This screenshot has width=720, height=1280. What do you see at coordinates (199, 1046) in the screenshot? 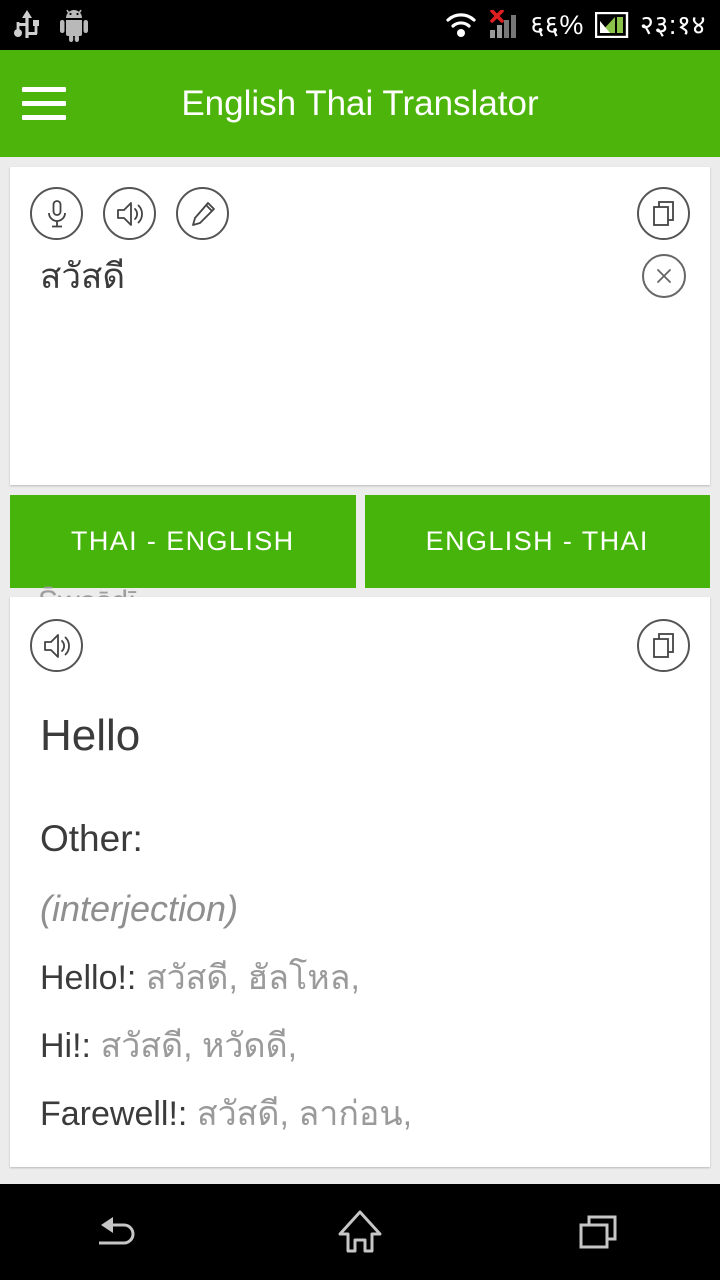
I see `entry-values: สวัสดี, หวัดดี,` at bounding box center [199, 1046].